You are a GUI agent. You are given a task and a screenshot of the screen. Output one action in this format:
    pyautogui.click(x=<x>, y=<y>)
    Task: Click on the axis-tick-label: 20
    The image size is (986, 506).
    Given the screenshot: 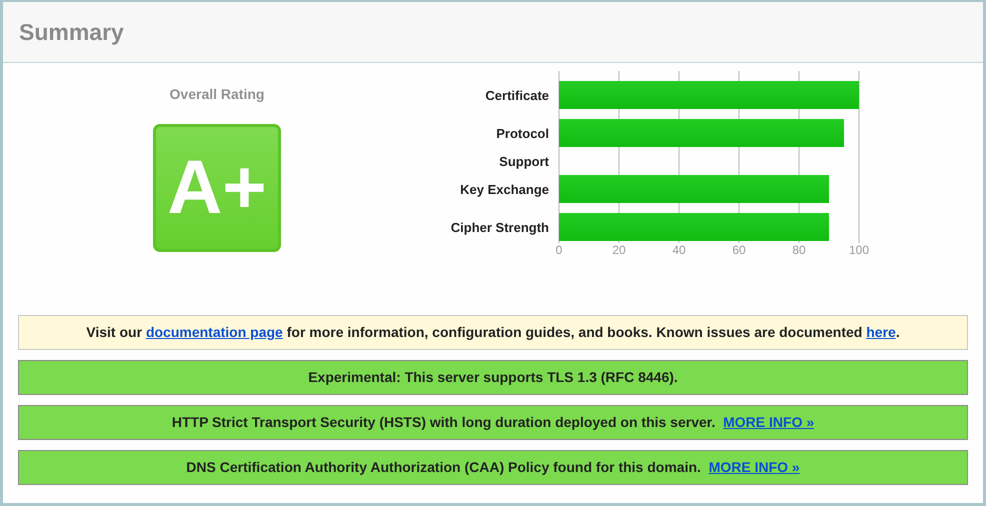 What is the action you would take?
    pyautogui.click(x=619, y=250)
    